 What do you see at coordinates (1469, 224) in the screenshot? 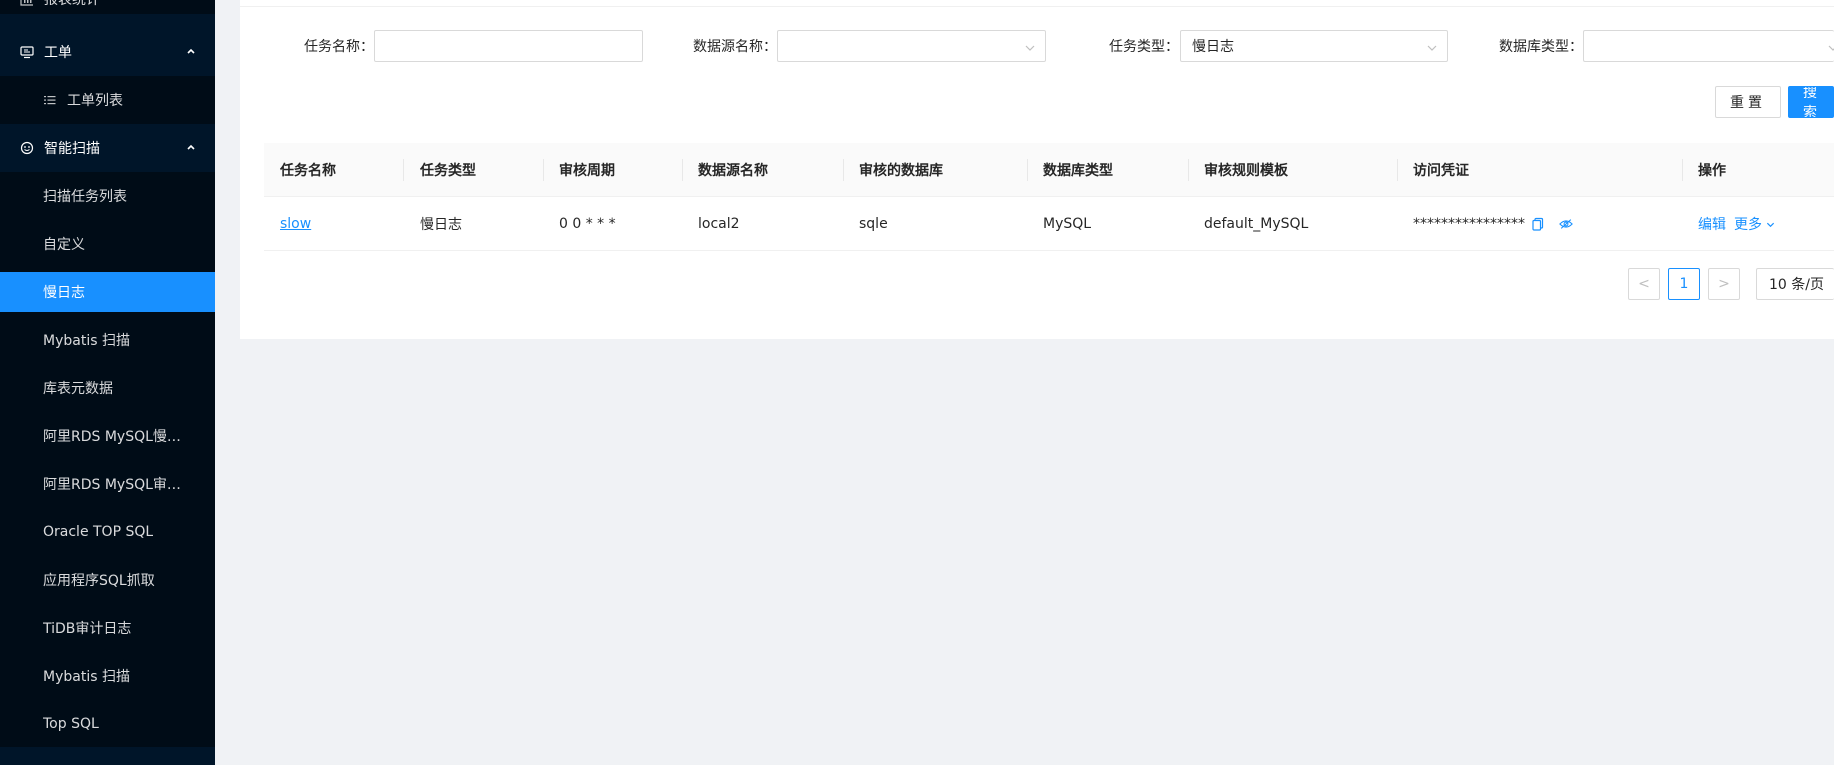
I see `credential-masked: ****************` at bounding box center [1469, 224].